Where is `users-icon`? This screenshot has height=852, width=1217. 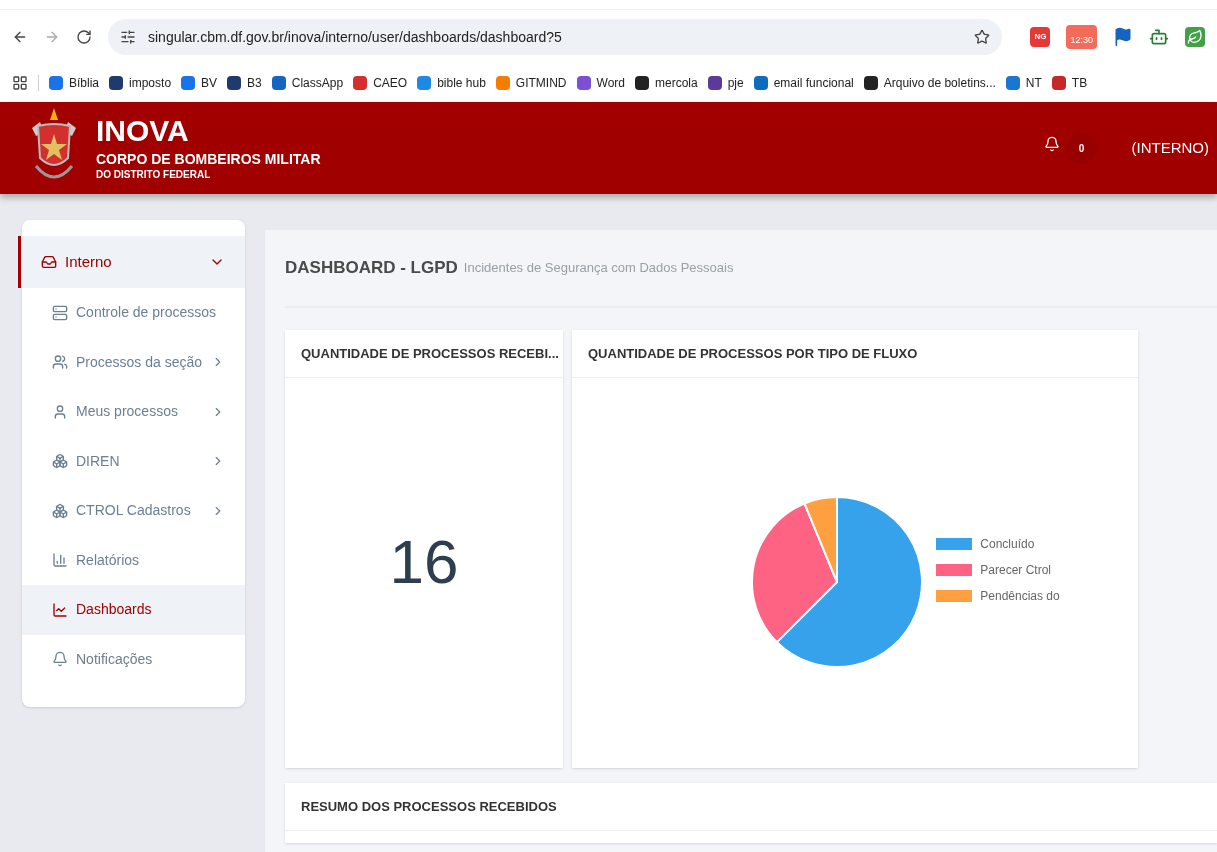 users-icon is located at coordinates (60, 362).